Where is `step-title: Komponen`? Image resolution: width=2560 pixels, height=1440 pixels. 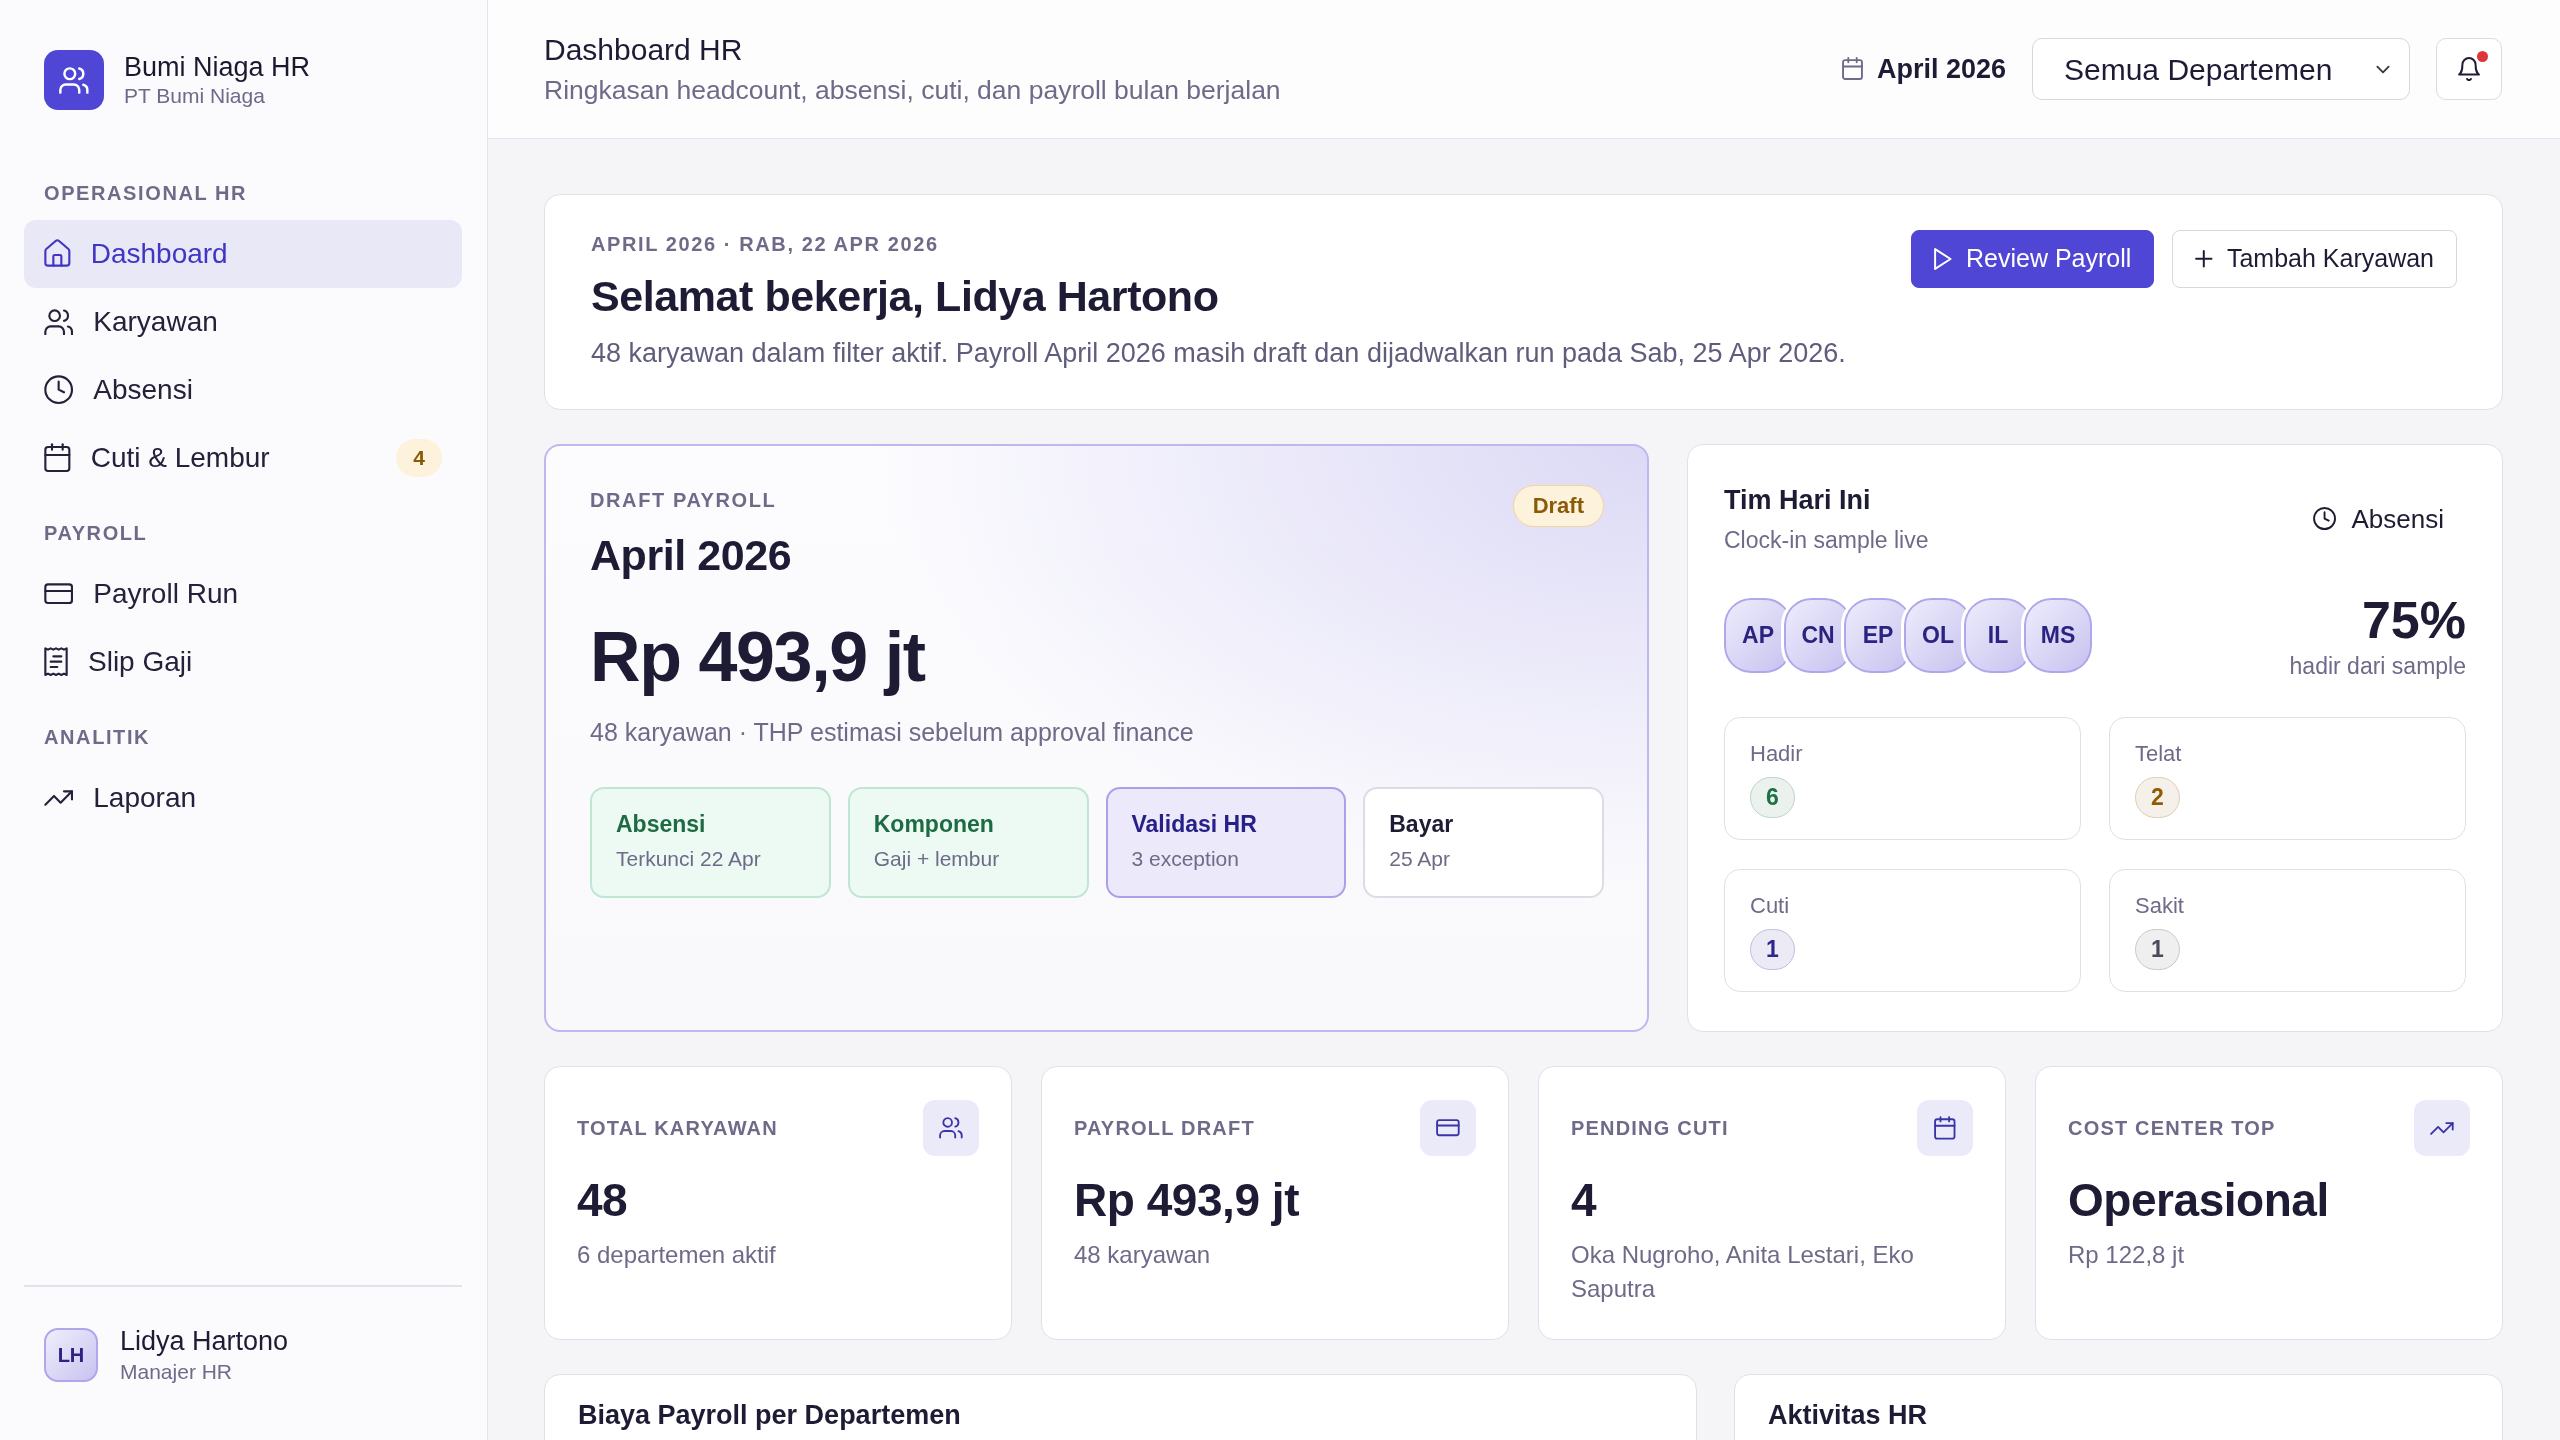 step-title: Komponen is located at coordinates (934, 824).